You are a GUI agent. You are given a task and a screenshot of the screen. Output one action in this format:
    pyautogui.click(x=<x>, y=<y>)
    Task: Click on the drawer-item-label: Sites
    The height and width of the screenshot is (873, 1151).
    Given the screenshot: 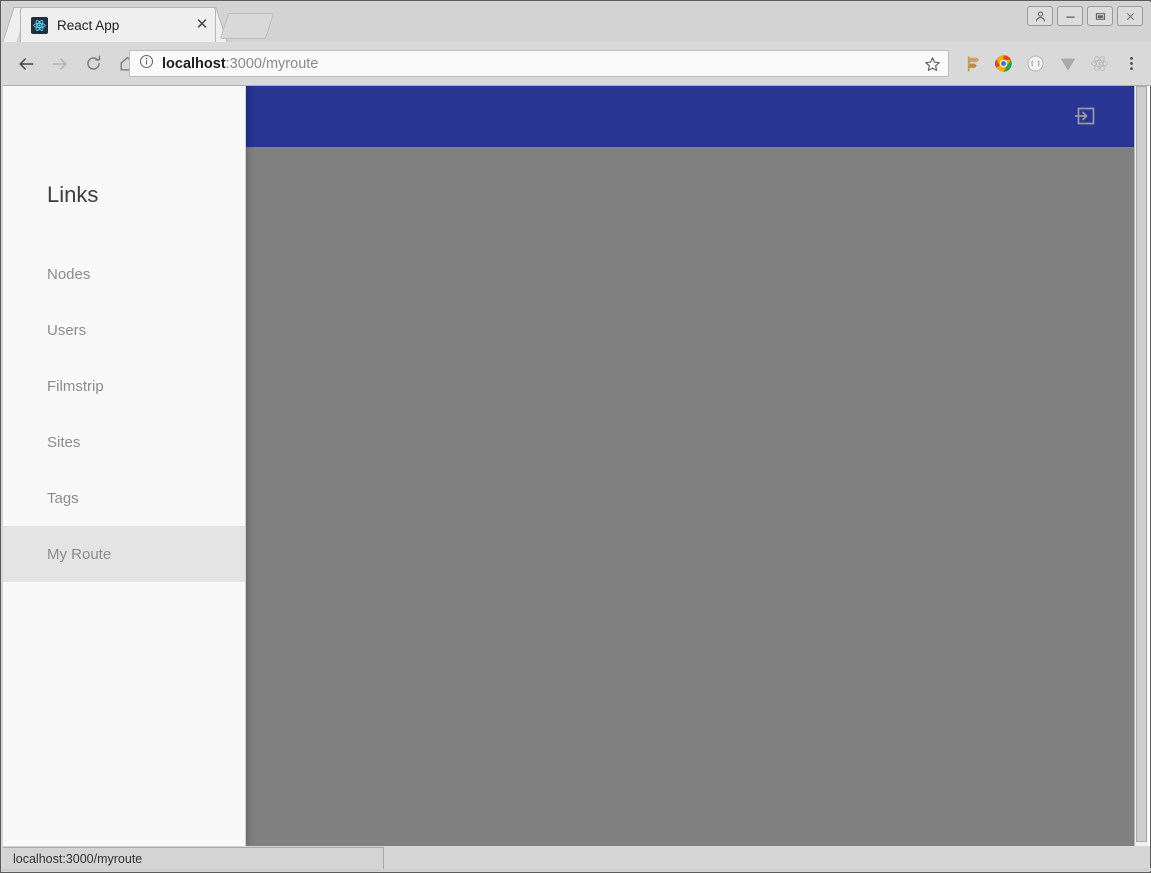 What is the action you would take?
    pyautogui.click(x=64, y=442)
    